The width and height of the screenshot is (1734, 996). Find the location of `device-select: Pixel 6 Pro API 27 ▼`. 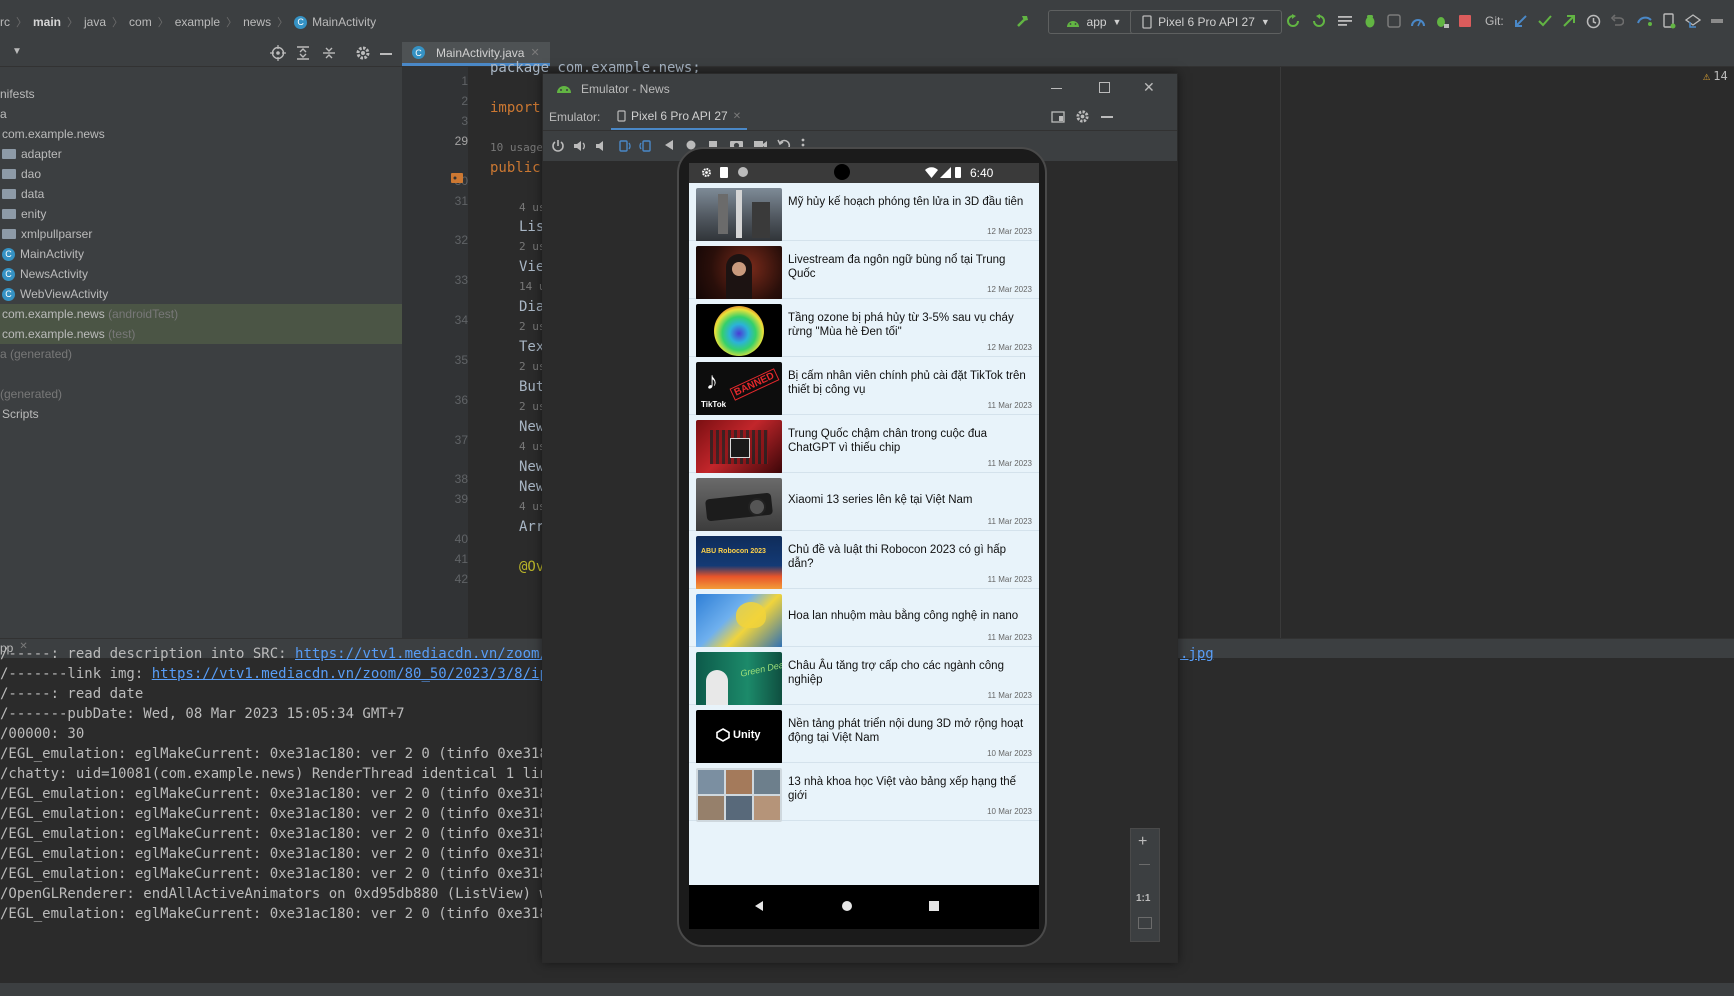

device-select: Pixel 6 Pro API 27 ▼ is located at coordinates (1206, 22).